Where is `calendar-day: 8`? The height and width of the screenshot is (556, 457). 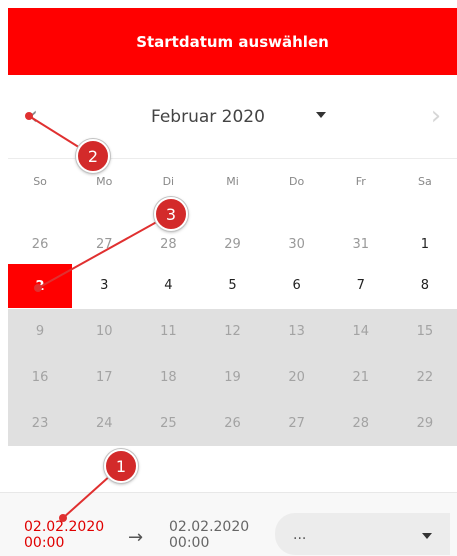 calendar-day: 8 is located at coordinates (425, 285).